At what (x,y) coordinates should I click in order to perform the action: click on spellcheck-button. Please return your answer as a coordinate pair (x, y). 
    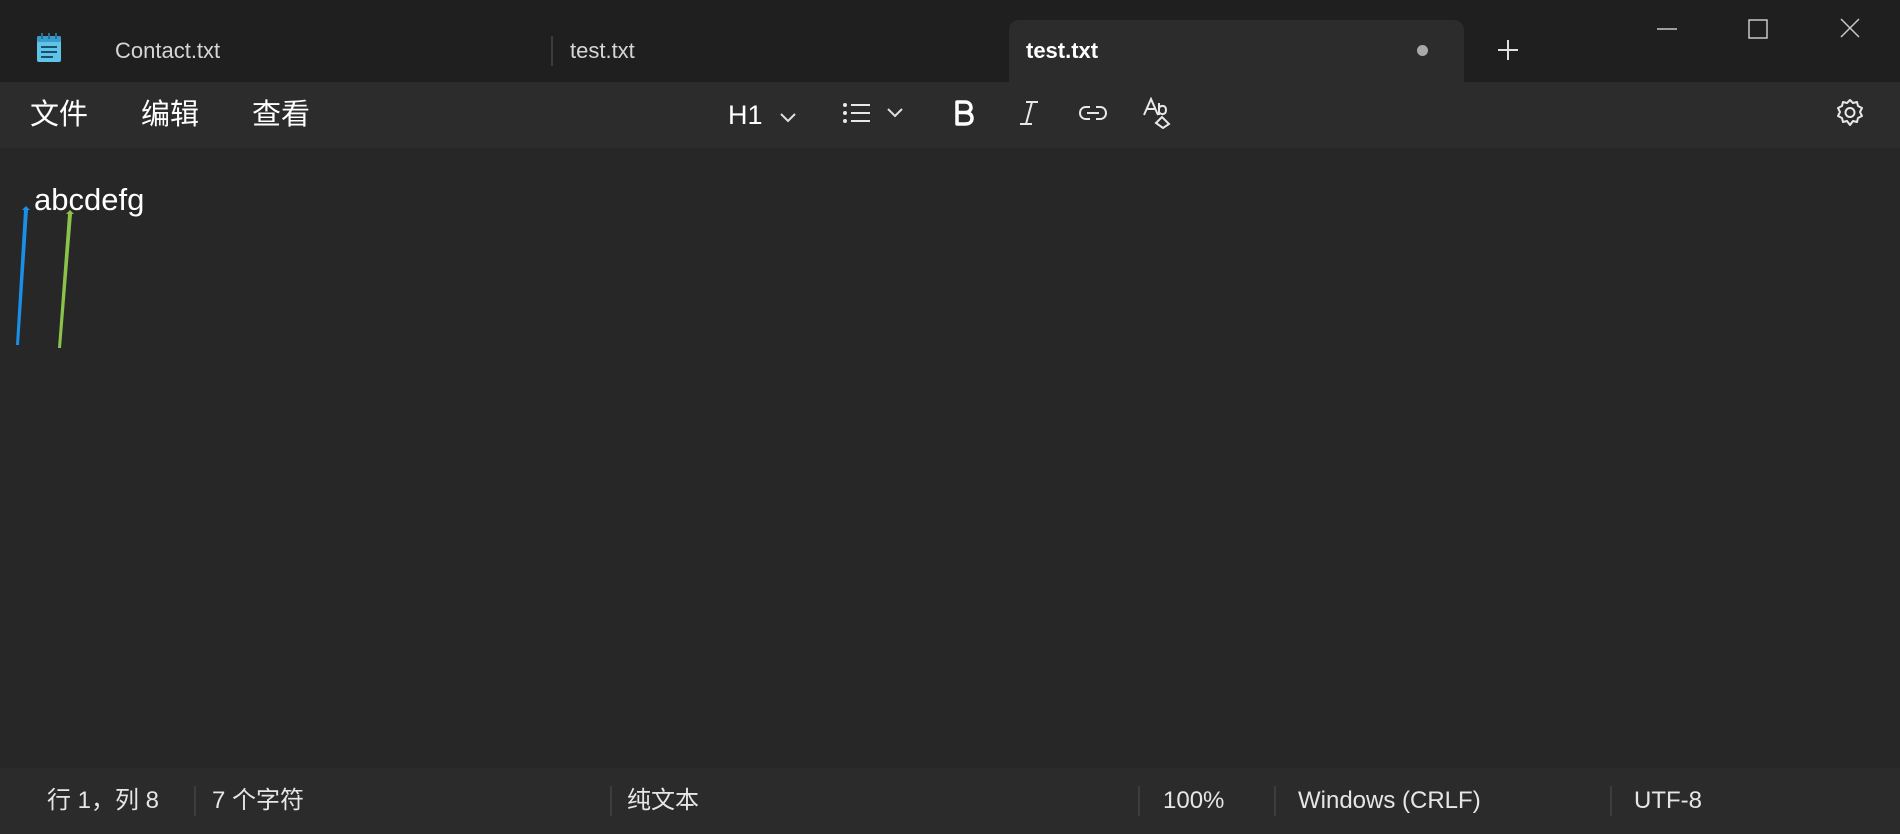
    Looking at the image, I should click on (1158, 115).